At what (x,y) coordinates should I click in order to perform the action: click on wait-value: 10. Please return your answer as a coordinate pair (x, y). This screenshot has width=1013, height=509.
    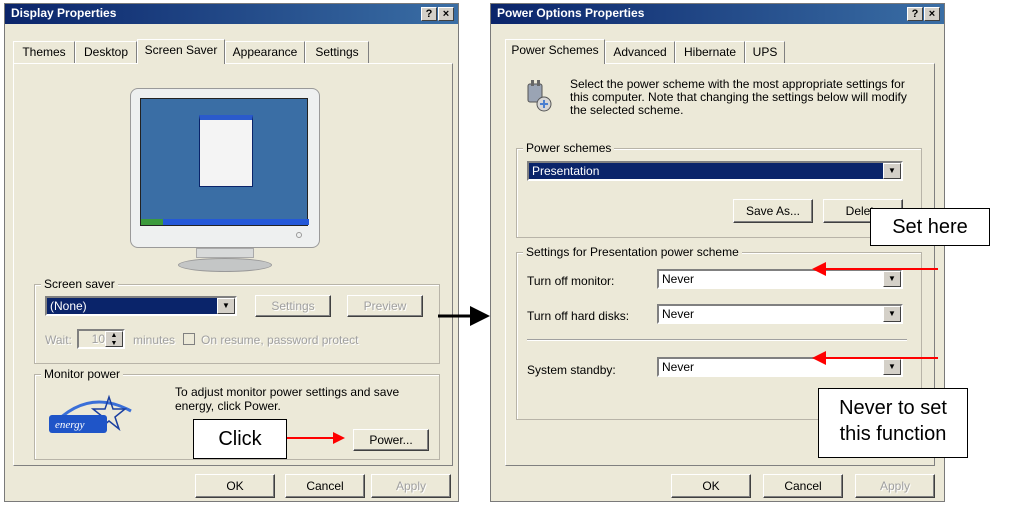
    Looking at the image, I should click on (98, 339).